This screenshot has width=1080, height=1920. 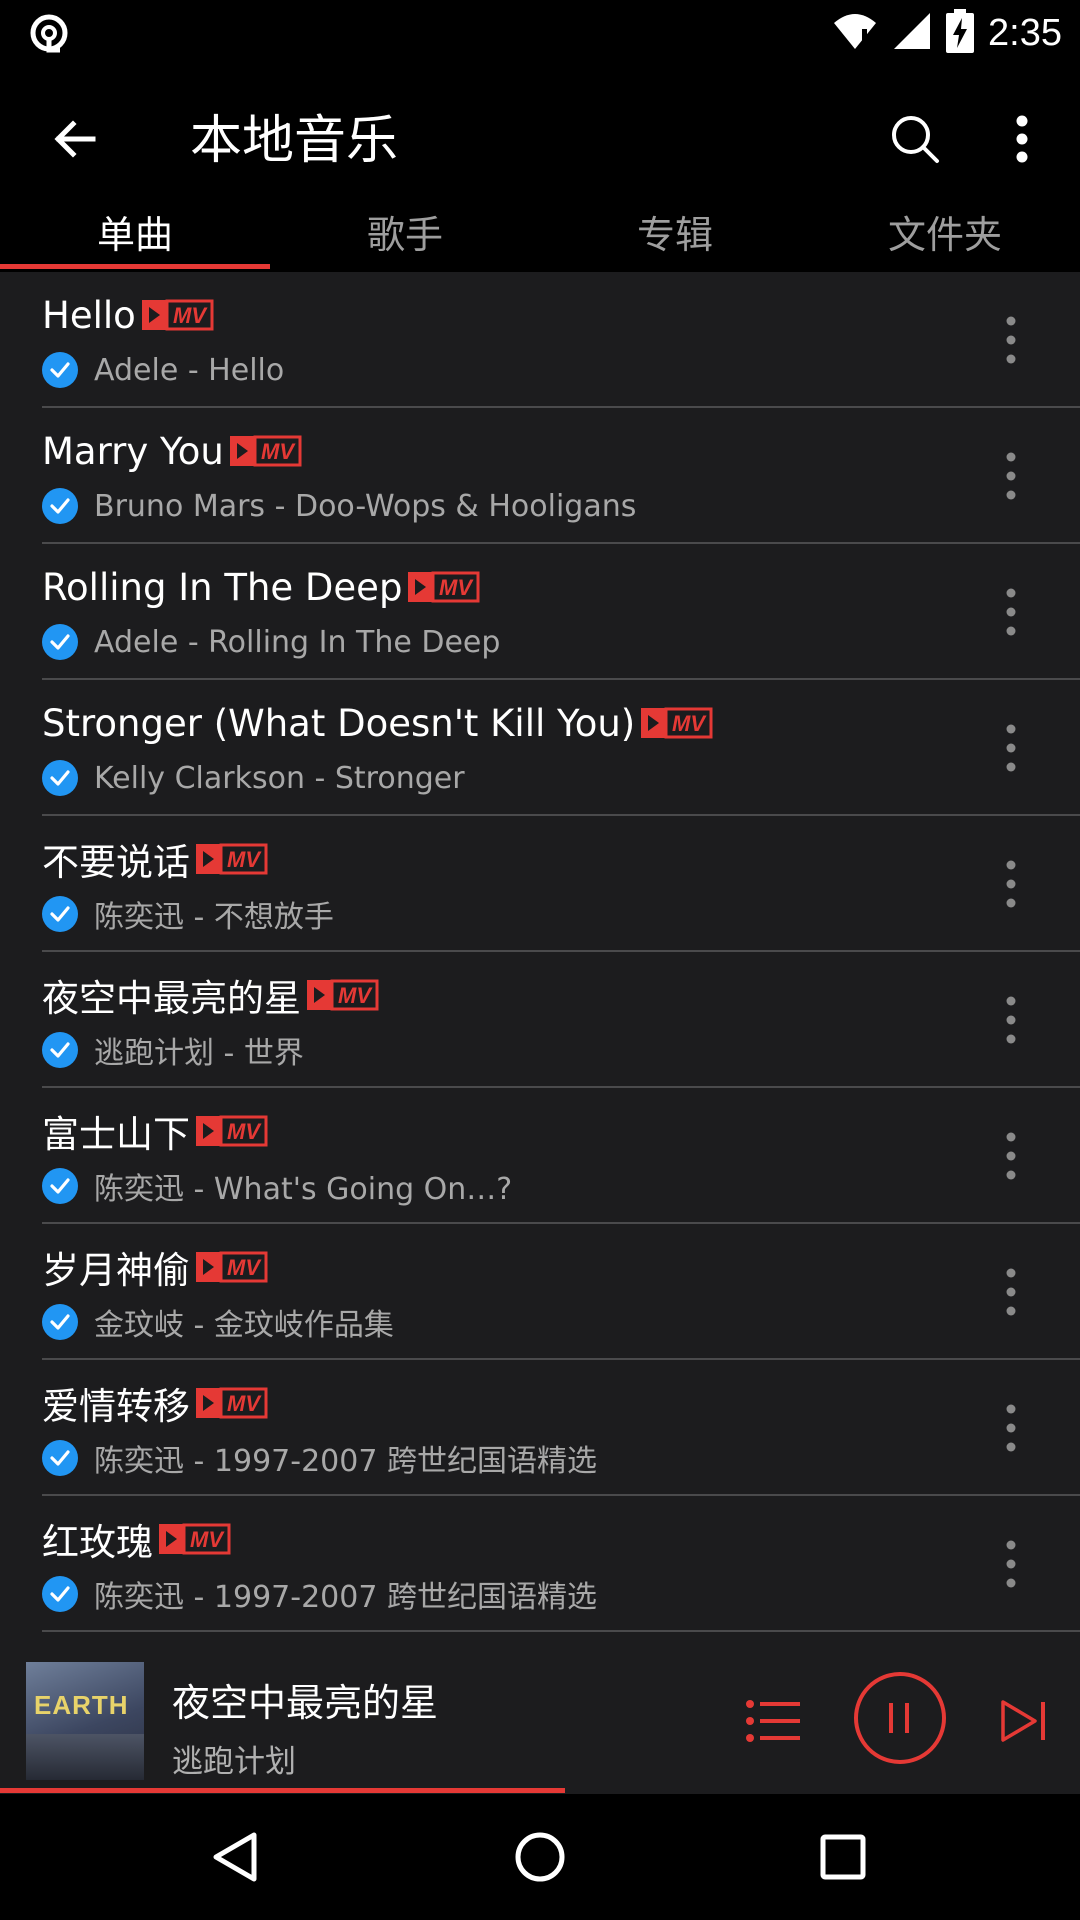 I want to click on now-playing-title: 夜空中最亮的星, so click(x=305, y=1703).